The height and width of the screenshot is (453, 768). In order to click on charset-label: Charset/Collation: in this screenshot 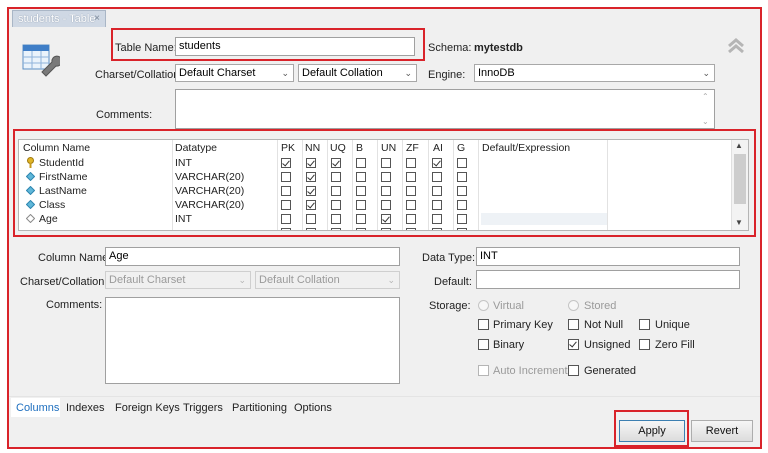, I will do `click(138, 75)`.